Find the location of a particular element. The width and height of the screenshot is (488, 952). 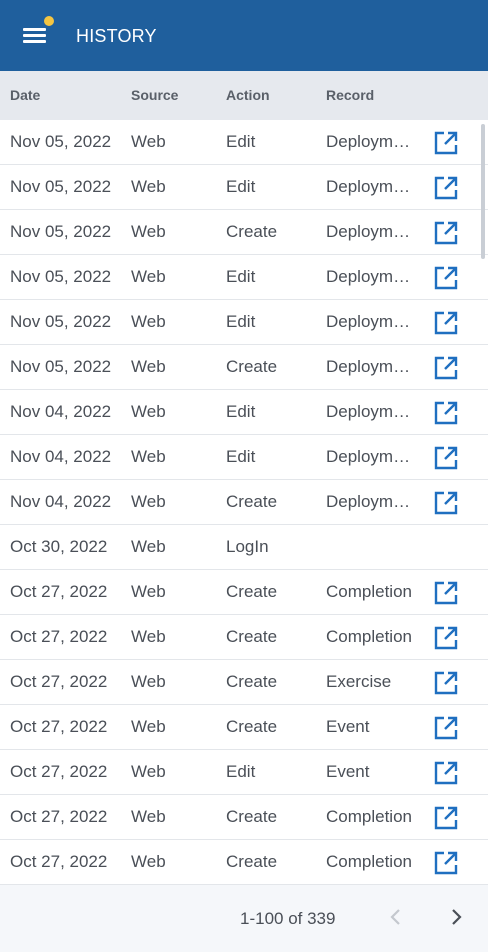

row-record: Exercise is located at coordinates (359, 681).